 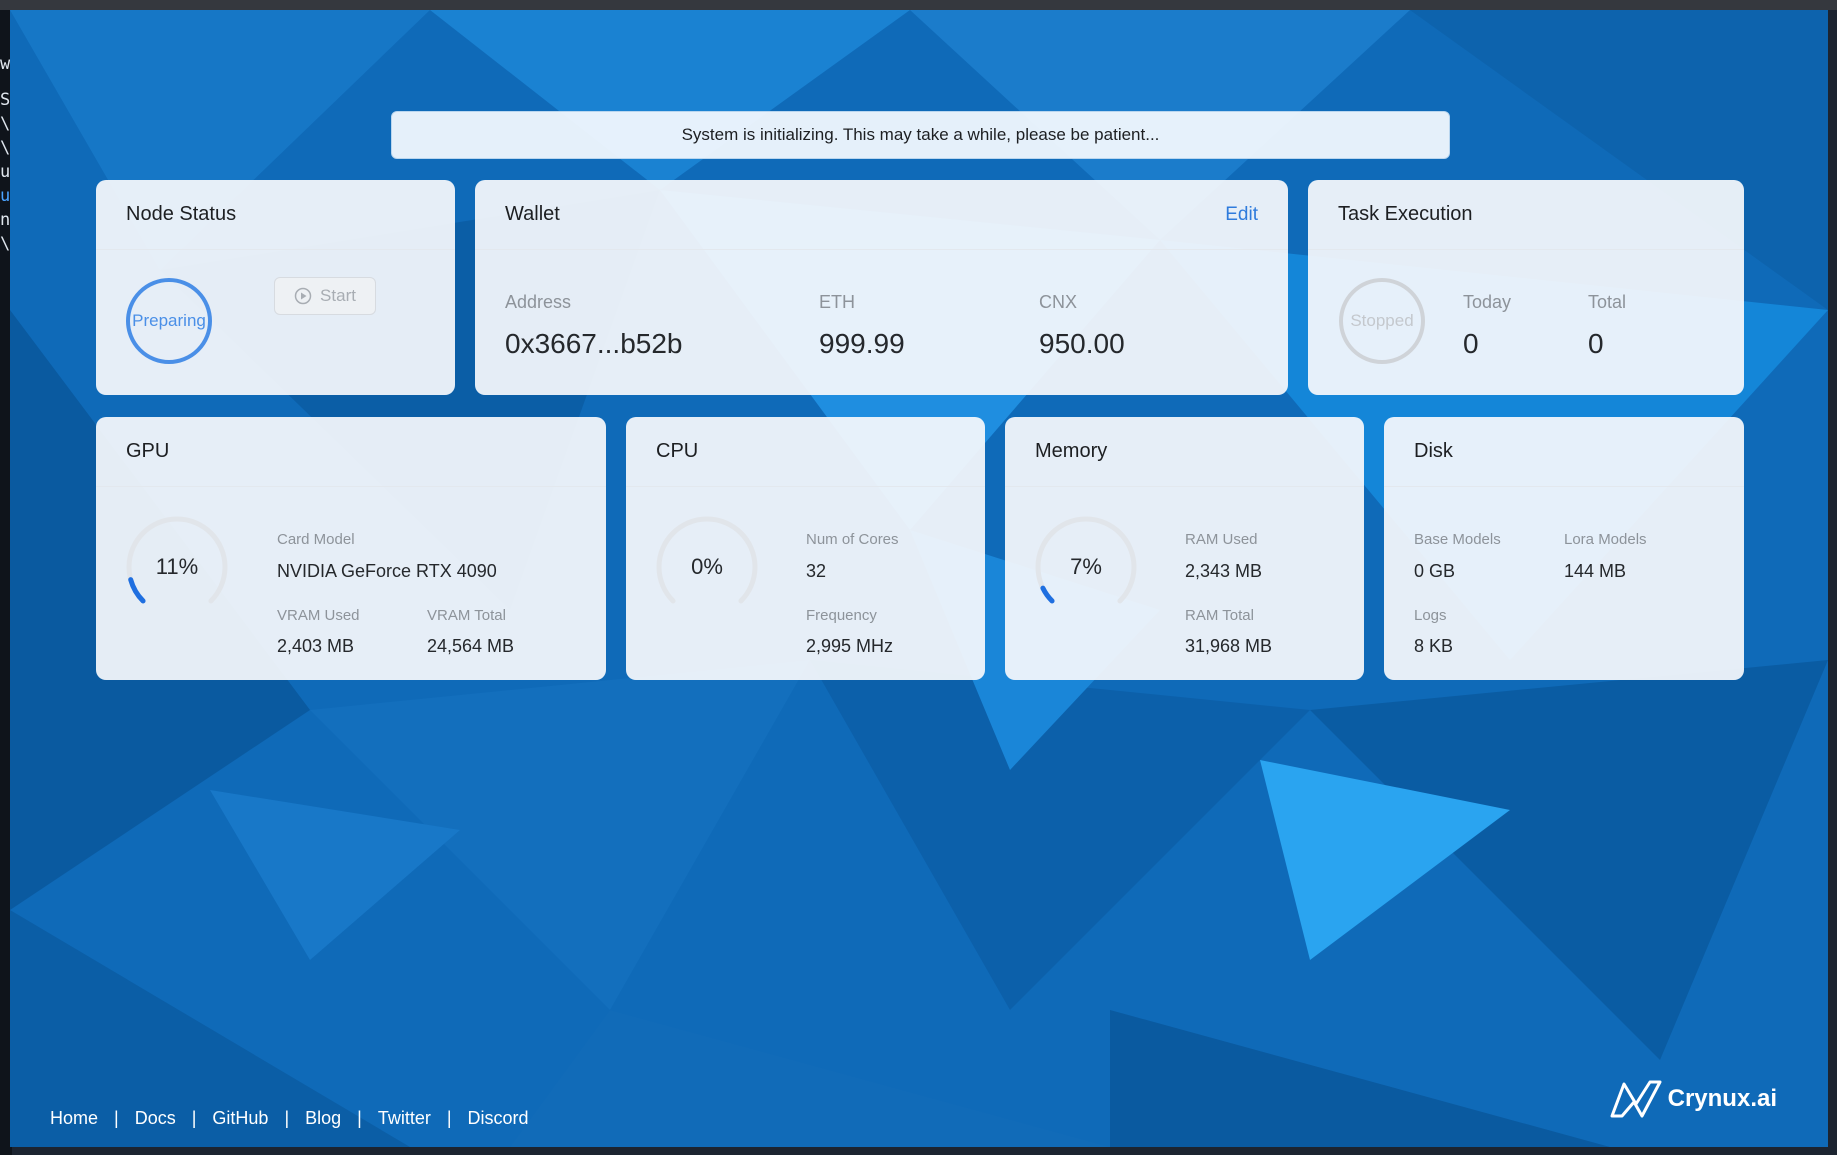 I want to click on vram-used-value: 2,403 MB, so click(x=316, y=646).